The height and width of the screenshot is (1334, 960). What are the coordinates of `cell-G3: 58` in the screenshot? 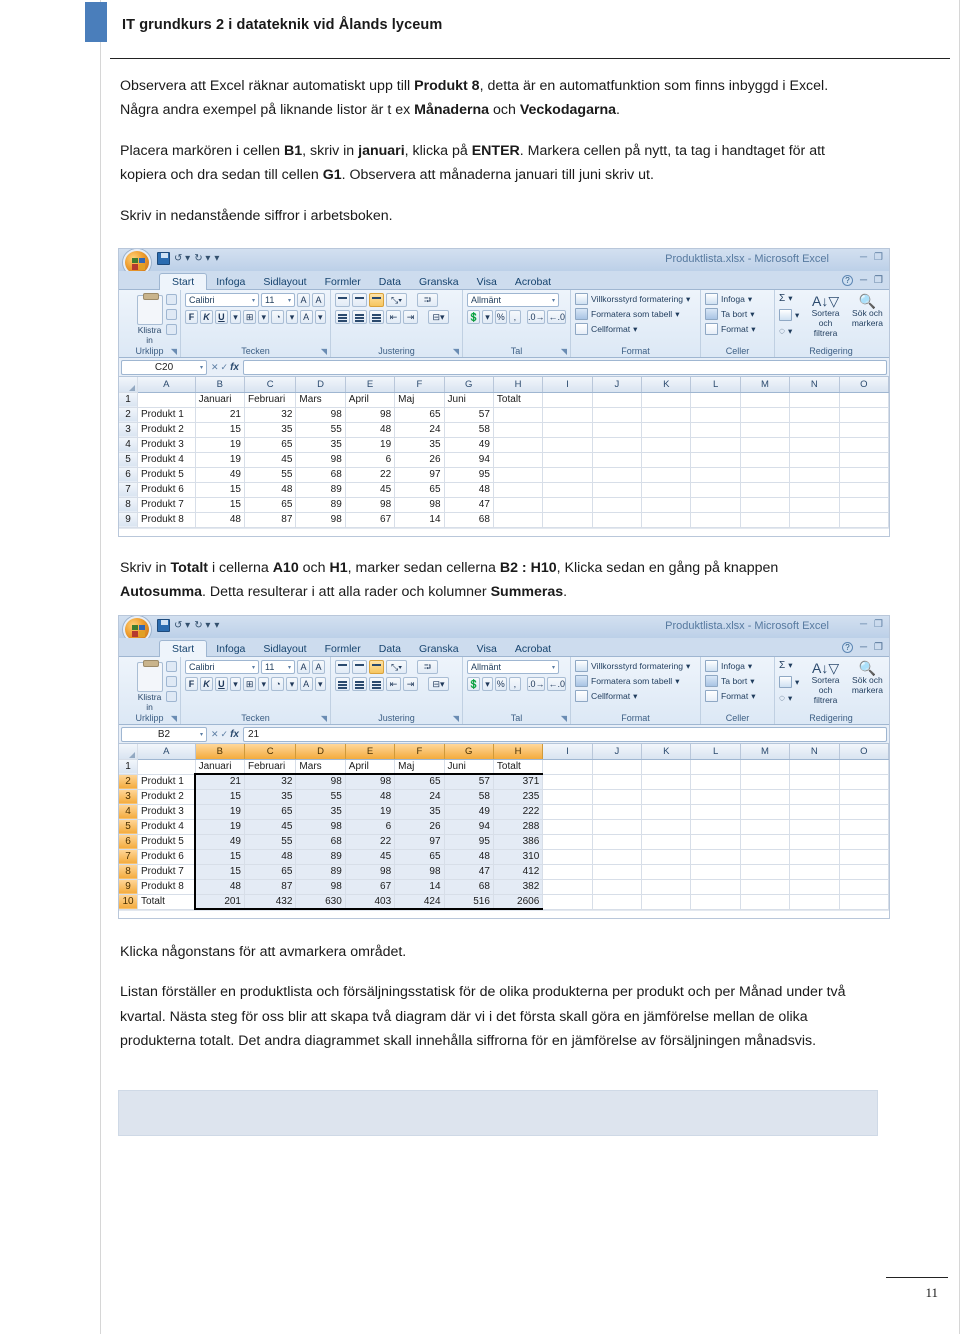 It's located at (469, 797).